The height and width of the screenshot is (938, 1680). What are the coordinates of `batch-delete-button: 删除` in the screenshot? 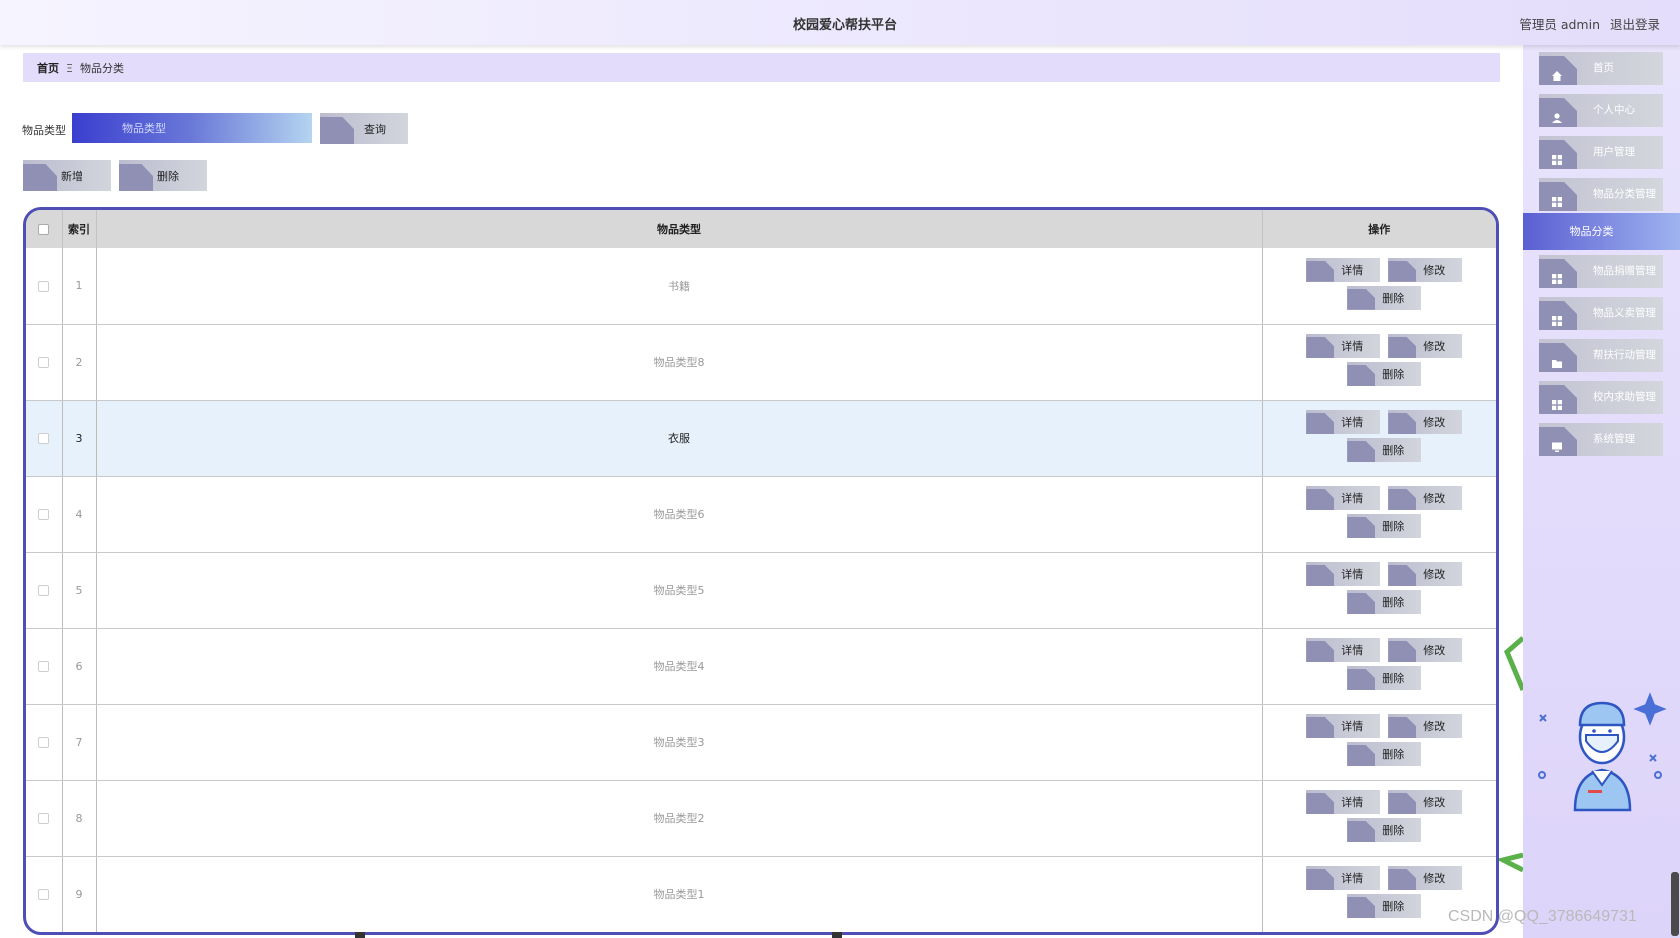 It's located at (163, 175).